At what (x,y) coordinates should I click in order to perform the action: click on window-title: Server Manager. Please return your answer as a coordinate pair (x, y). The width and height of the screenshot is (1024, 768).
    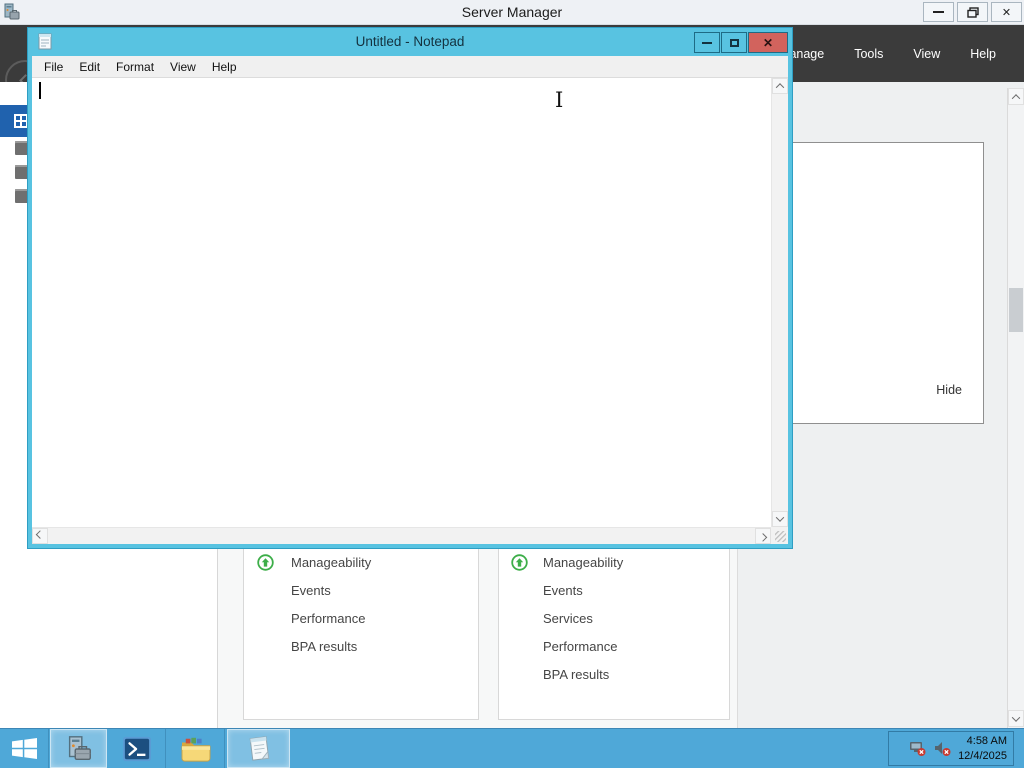
    Looking at the image, I should click on (512, 12).